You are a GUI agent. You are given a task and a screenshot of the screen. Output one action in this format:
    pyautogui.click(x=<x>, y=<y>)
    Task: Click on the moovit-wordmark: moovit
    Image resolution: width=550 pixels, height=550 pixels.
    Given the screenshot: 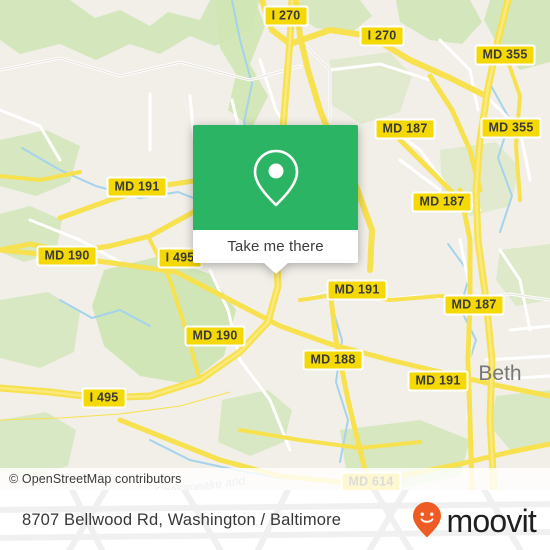 What is the action you would take?
    pyautogui.click(x=491, y=521)
    